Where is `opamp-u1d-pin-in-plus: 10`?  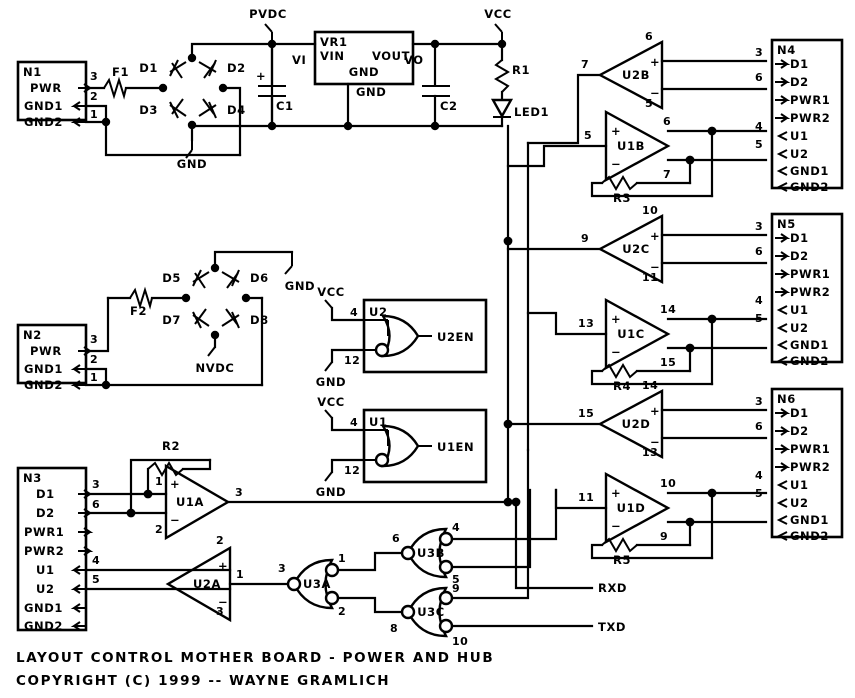
opamp-u1d-pin-in-plus: 10 is located at coordinates (668, 483).